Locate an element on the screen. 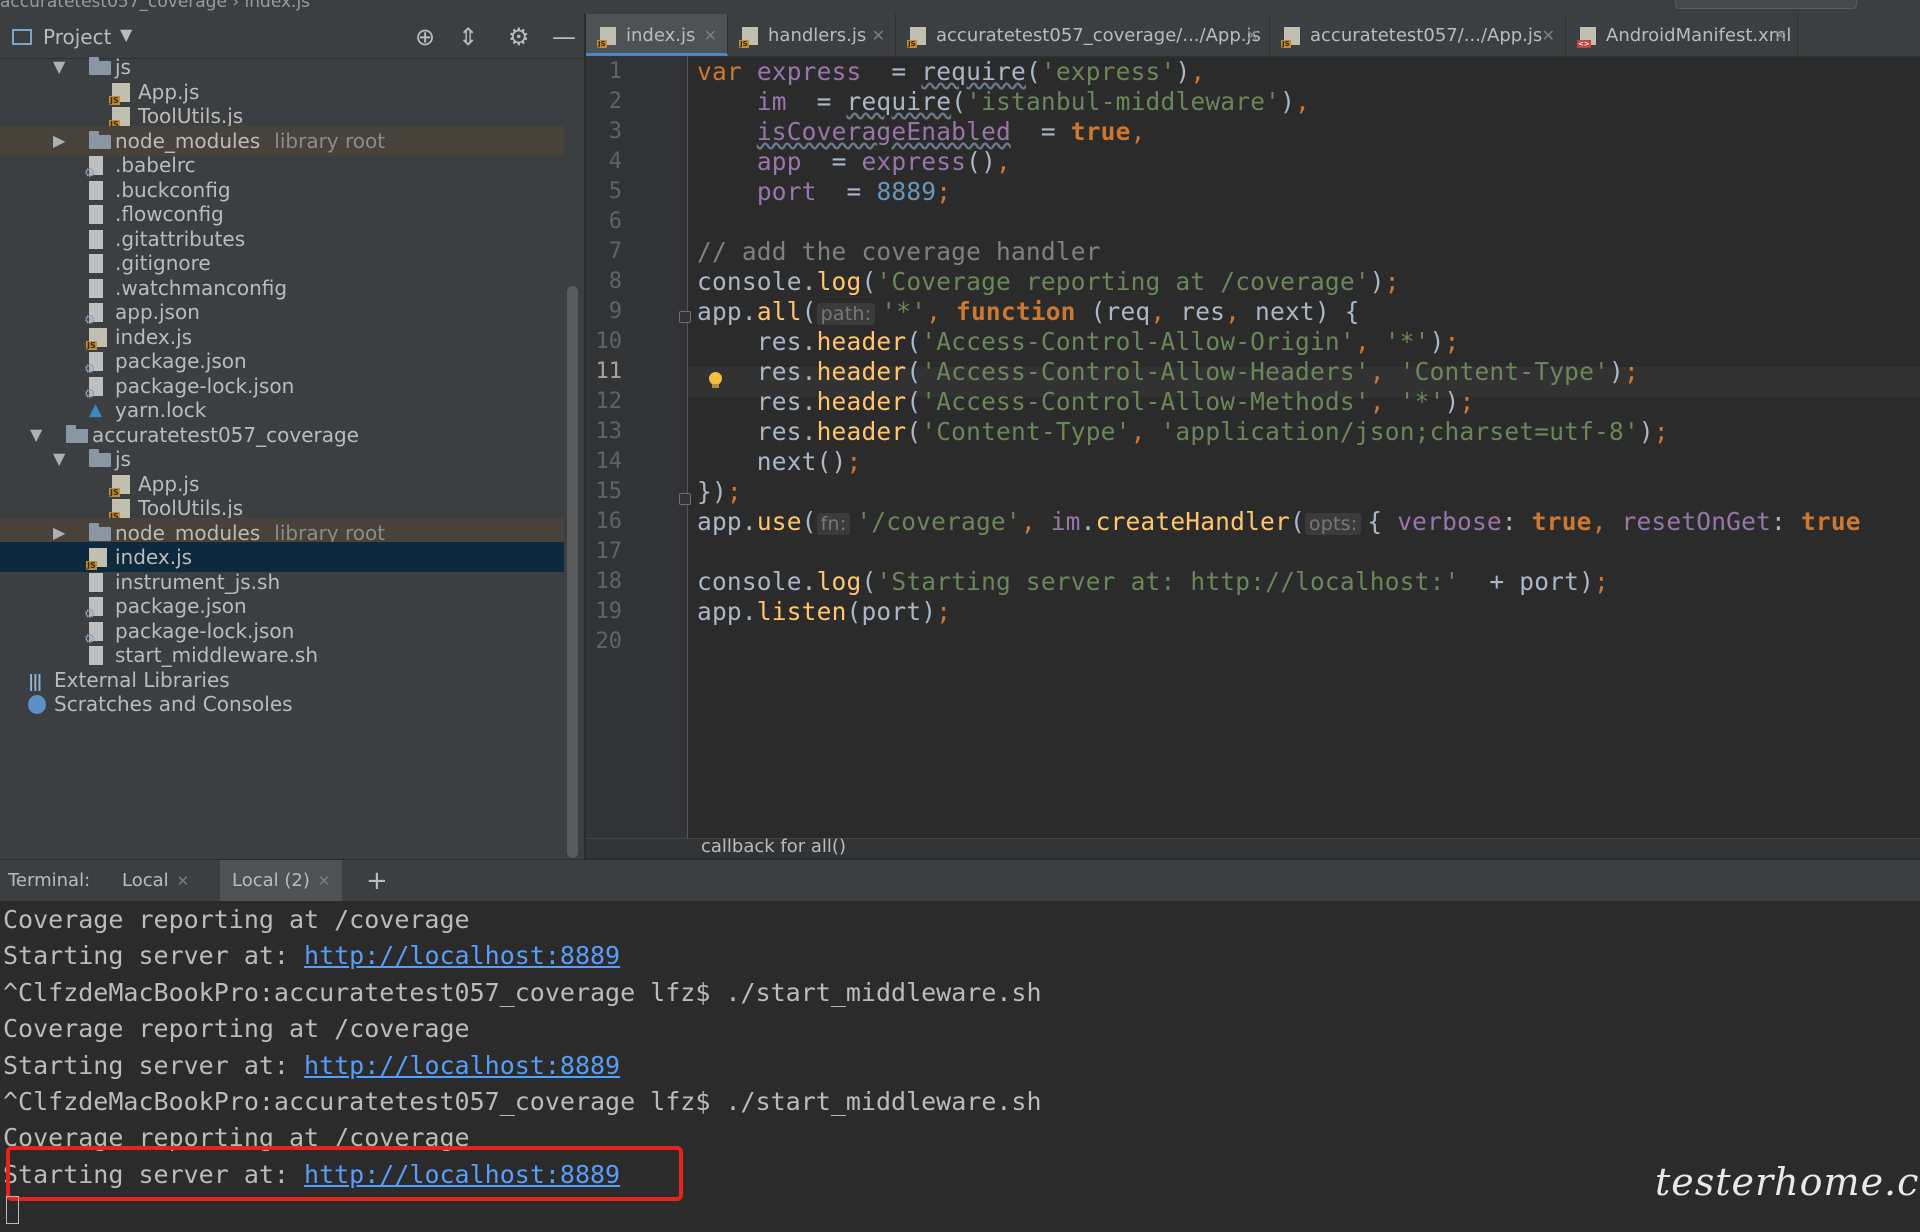 The height and width of the screenshot is (1232, 1920). collapse-all-icon: ⇕ is located at coordinates (468, 37).